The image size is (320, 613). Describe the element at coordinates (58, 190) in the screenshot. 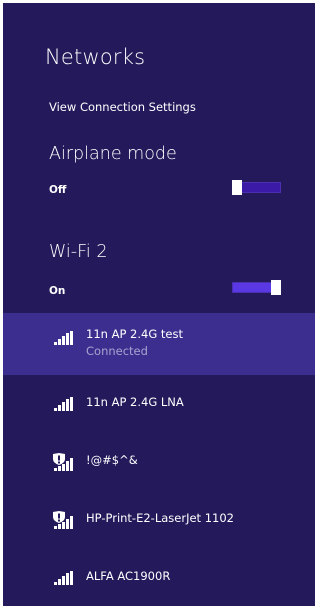

I see `airplane-mode-state: Off` at that location.